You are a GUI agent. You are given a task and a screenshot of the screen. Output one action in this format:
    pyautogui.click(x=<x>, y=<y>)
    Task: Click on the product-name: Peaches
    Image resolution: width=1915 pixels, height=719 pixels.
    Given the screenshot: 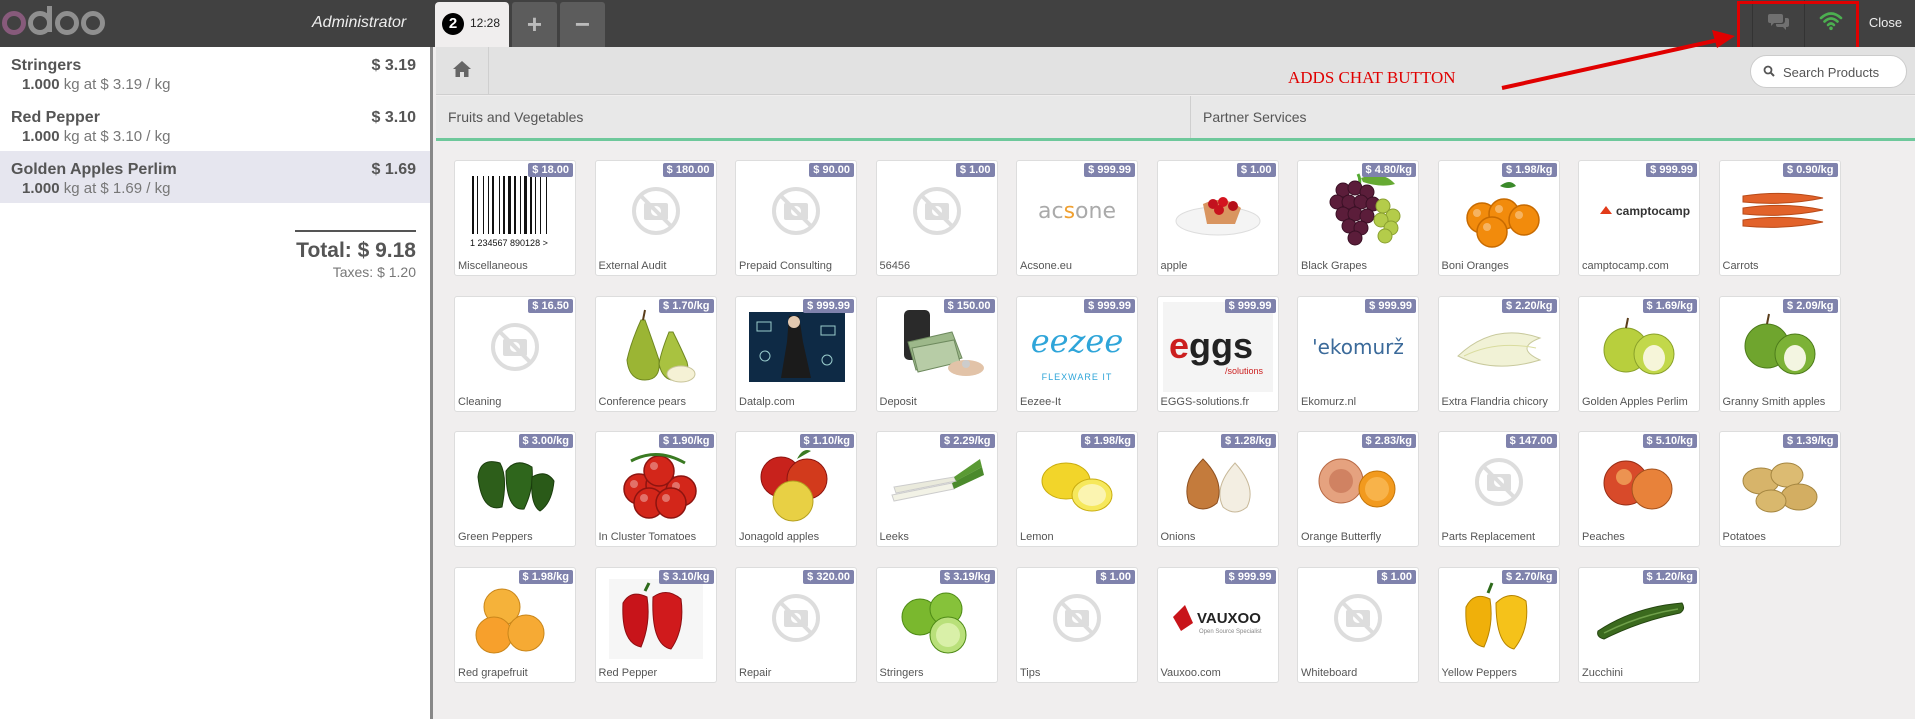 What is the action you would take?
    pyautogui.click(x=1603, y=537)
    